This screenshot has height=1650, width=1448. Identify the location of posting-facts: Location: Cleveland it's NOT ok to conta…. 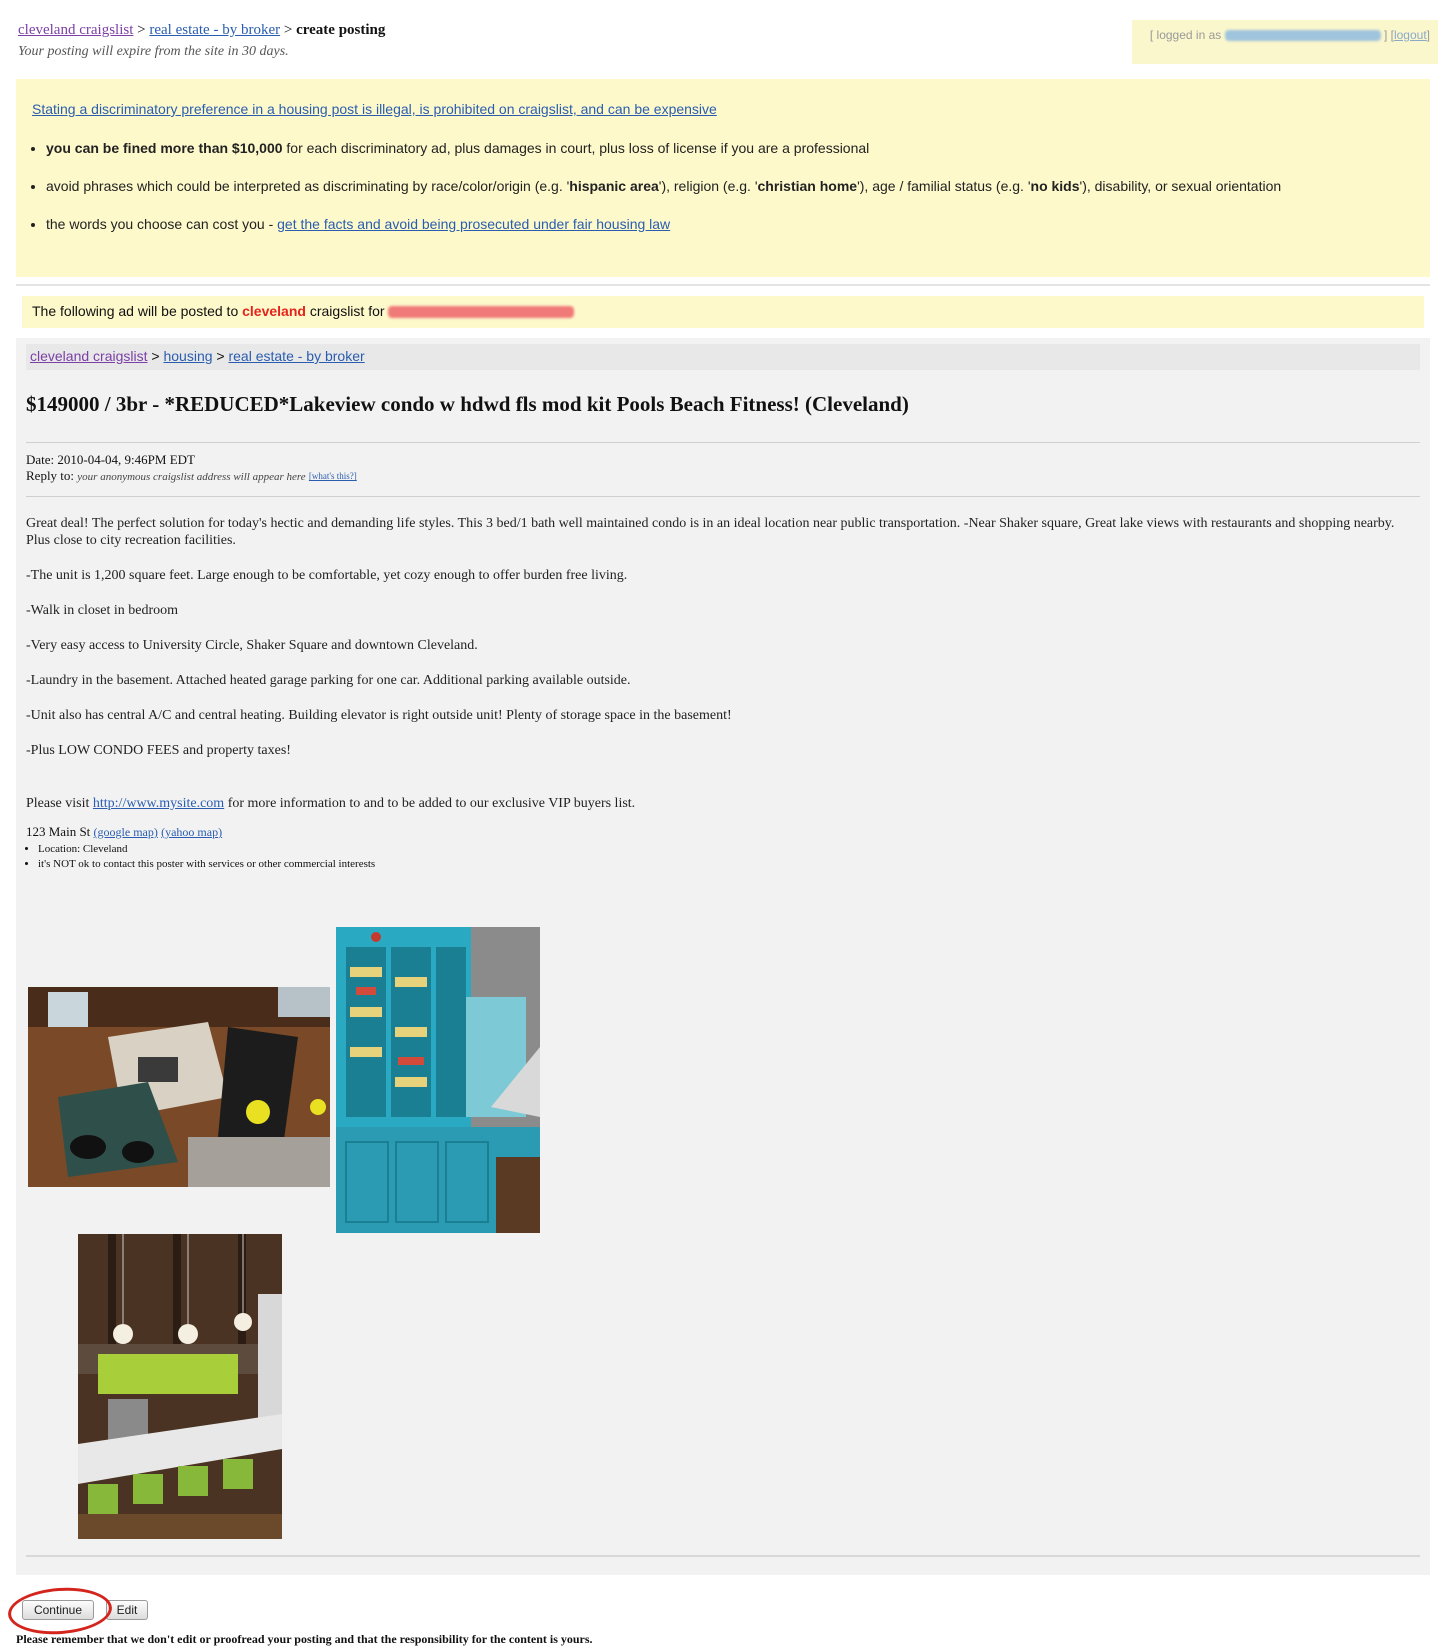
(200, 857).